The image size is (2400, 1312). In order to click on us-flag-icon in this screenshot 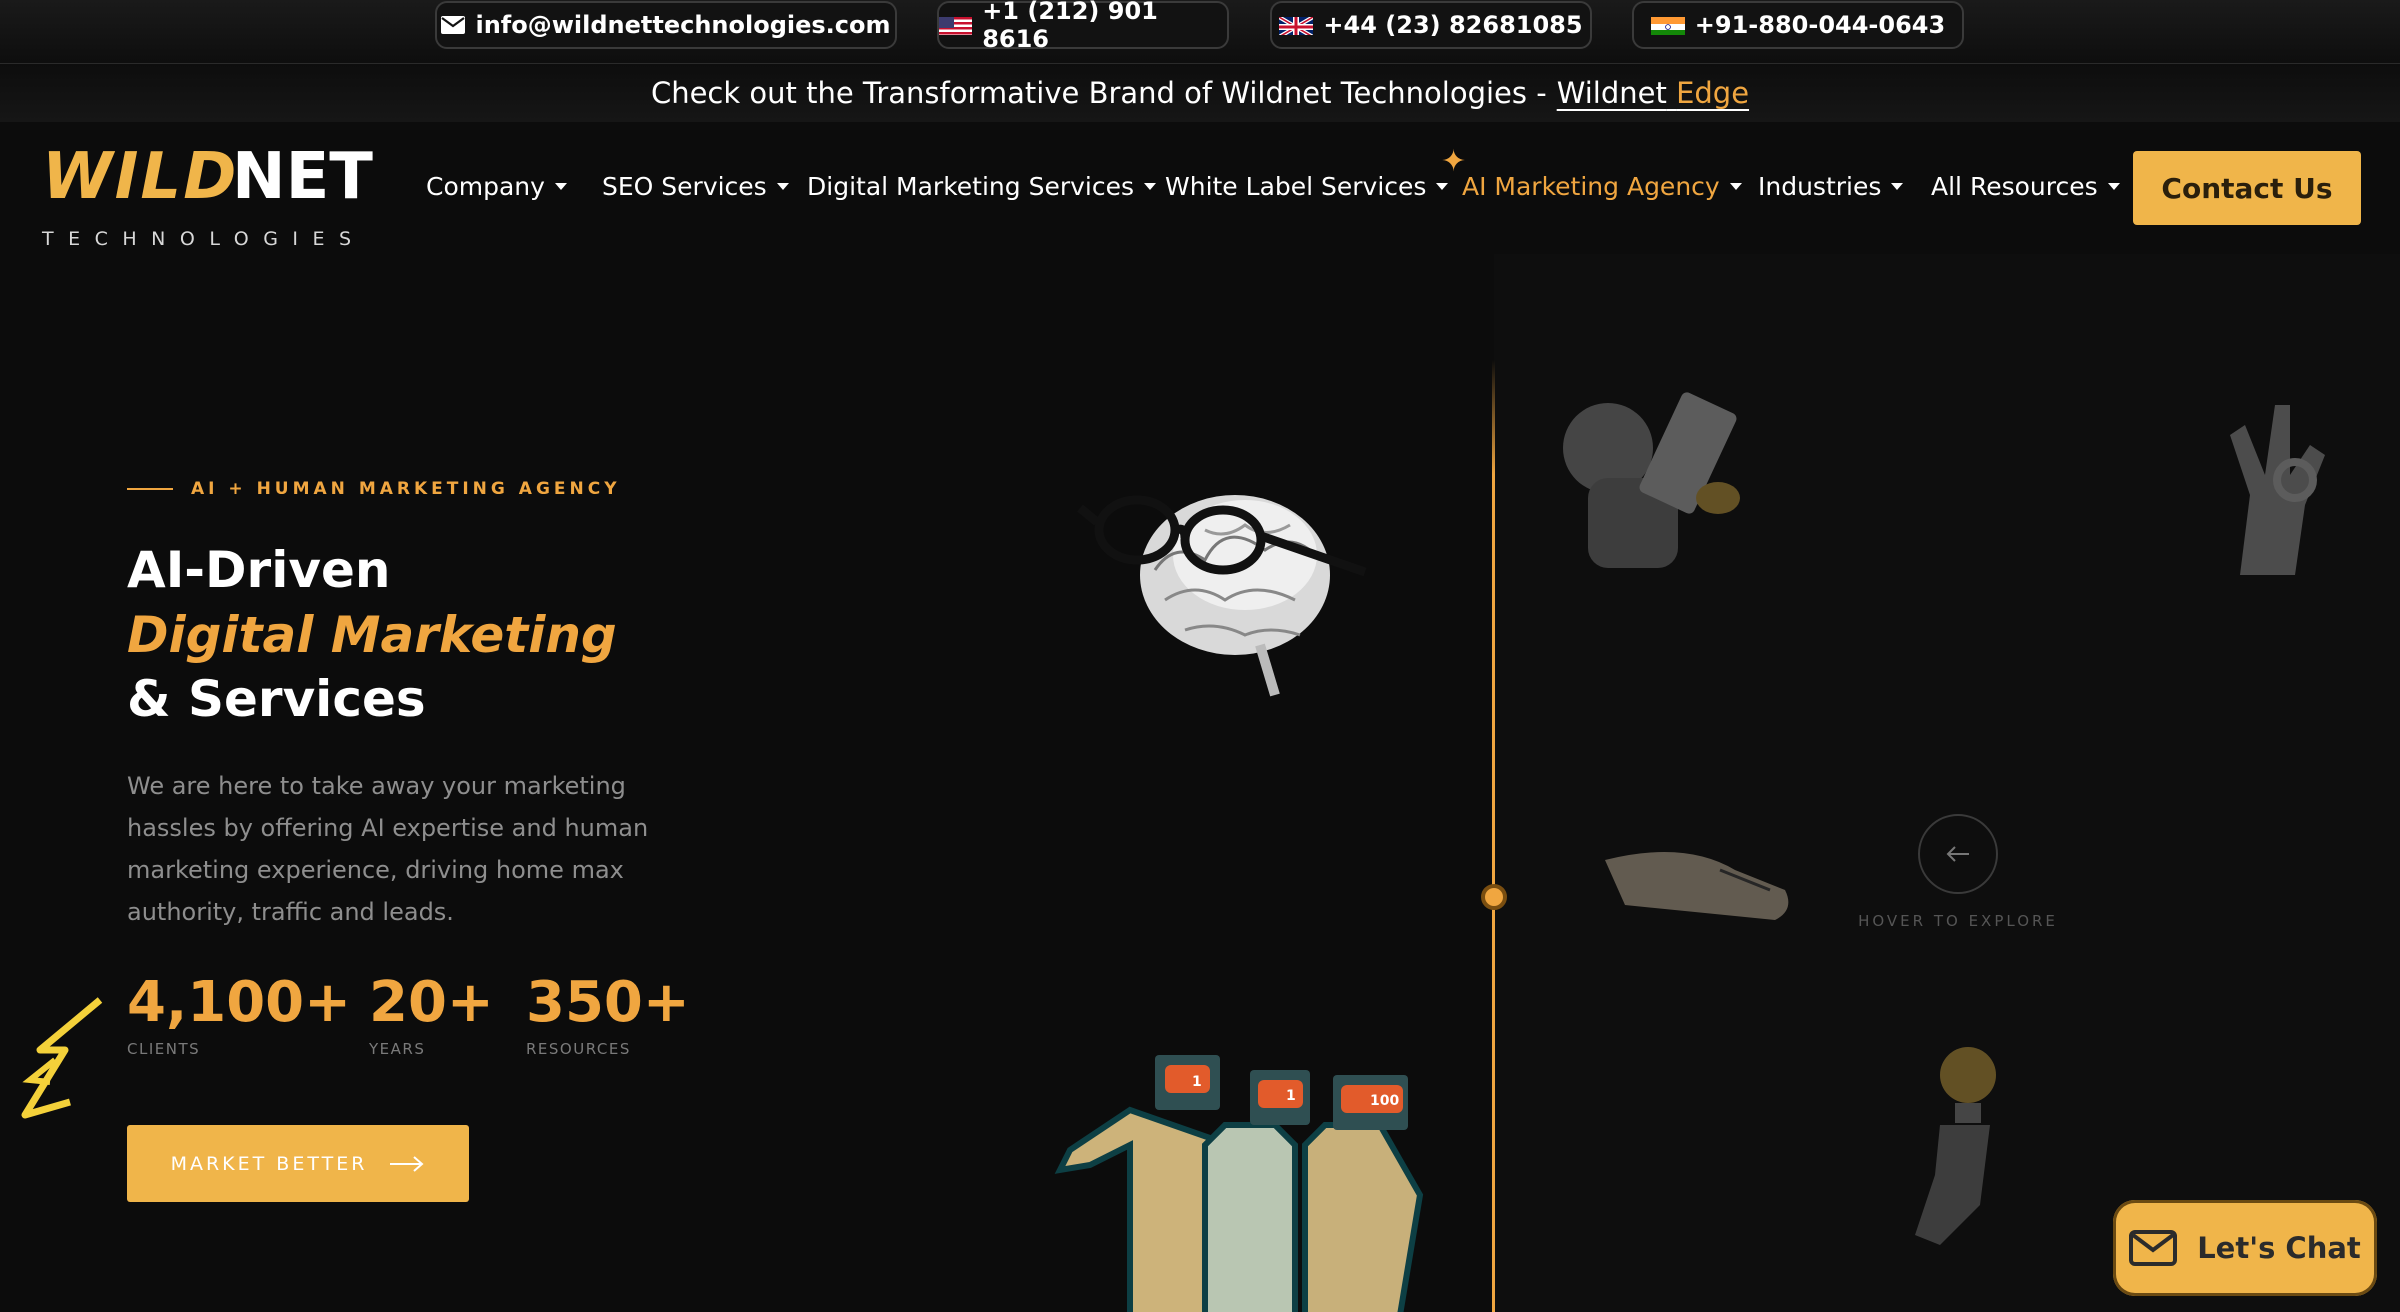, I will do `click(956, 25)`.